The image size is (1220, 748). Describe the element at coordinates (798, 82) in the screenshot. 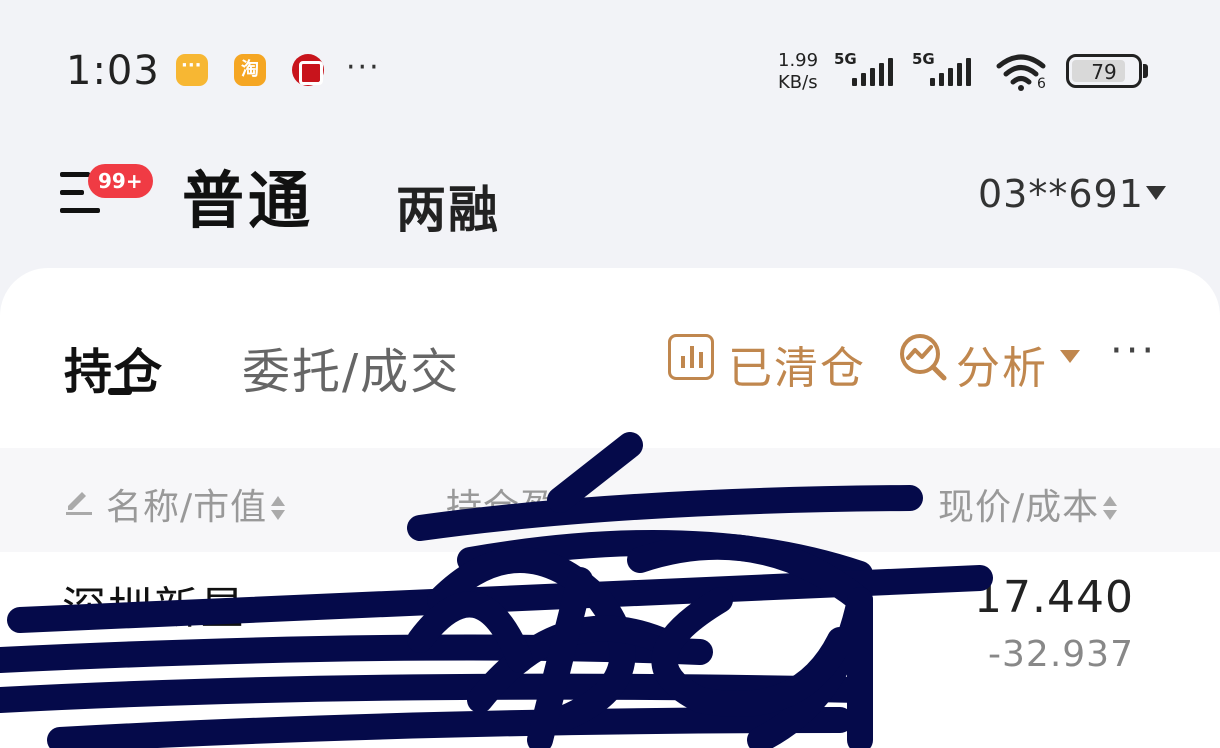

I see `network-speed-unit: KB/s` at that location.